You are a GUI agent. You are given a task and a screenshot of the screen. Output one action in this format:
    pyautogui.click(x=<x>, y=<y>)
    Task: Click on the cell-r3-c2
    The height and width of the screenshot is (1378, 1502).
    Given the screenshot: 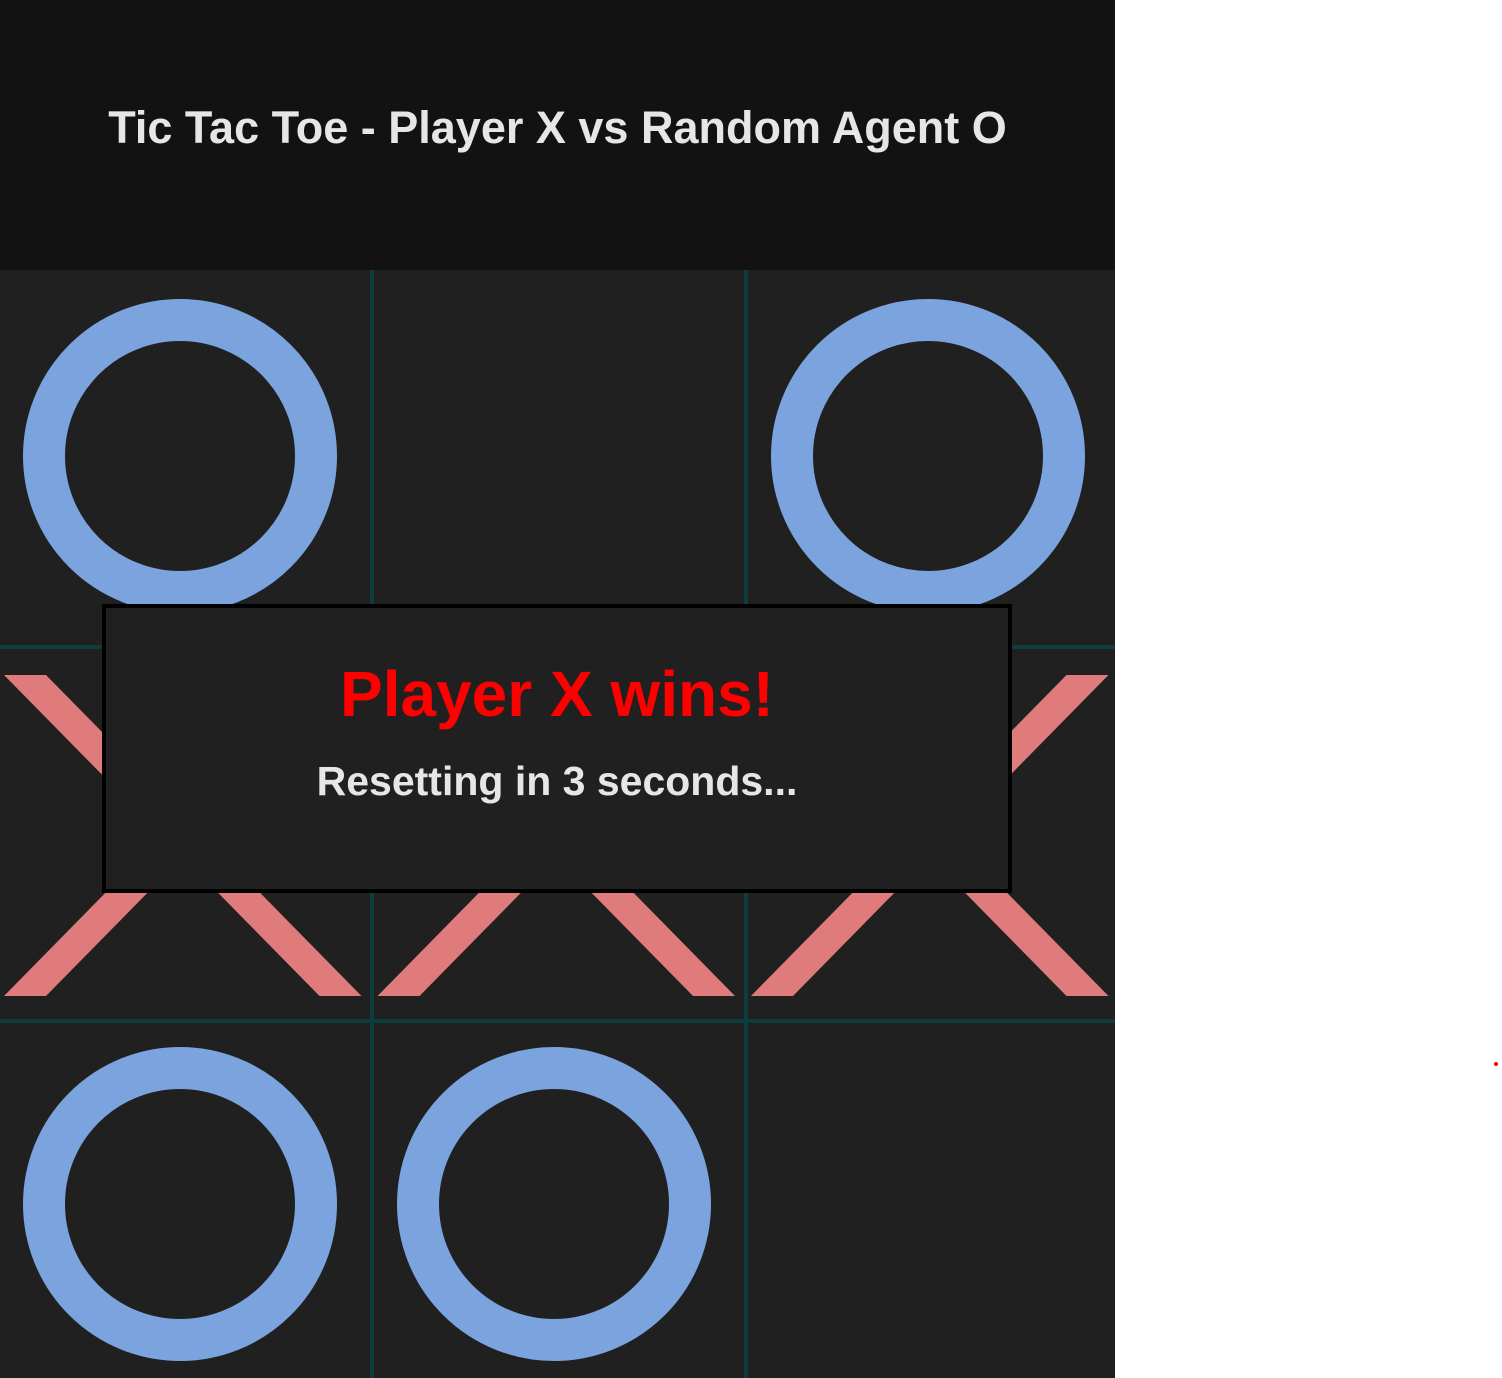 What is the action you would take?
    pyautogui.click(x=561, y=1199)
    